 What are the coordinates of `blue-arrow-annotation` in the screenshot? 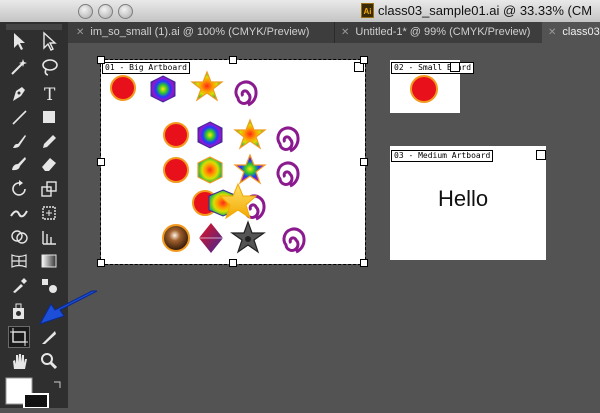 It's located at (68, 307).